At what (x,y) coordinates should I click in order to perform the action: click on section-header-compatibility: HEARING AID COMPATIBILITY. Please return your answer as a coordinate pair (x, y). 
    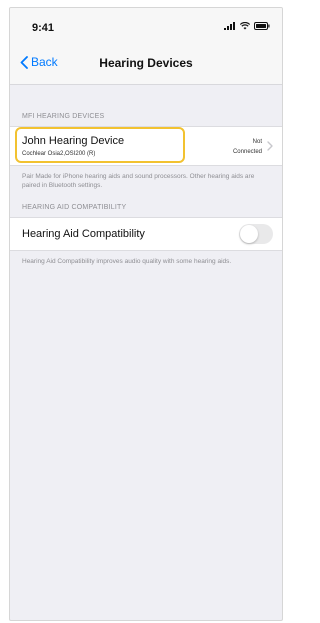
    Looking at the image, I should click on (74, 207).